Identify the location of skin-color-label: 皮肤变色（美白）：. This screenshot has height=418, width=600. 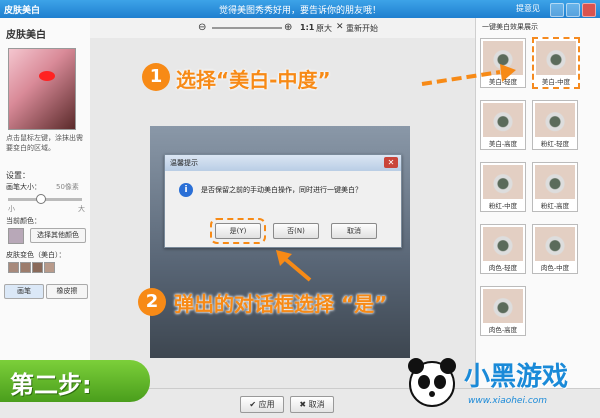
(36, 255).